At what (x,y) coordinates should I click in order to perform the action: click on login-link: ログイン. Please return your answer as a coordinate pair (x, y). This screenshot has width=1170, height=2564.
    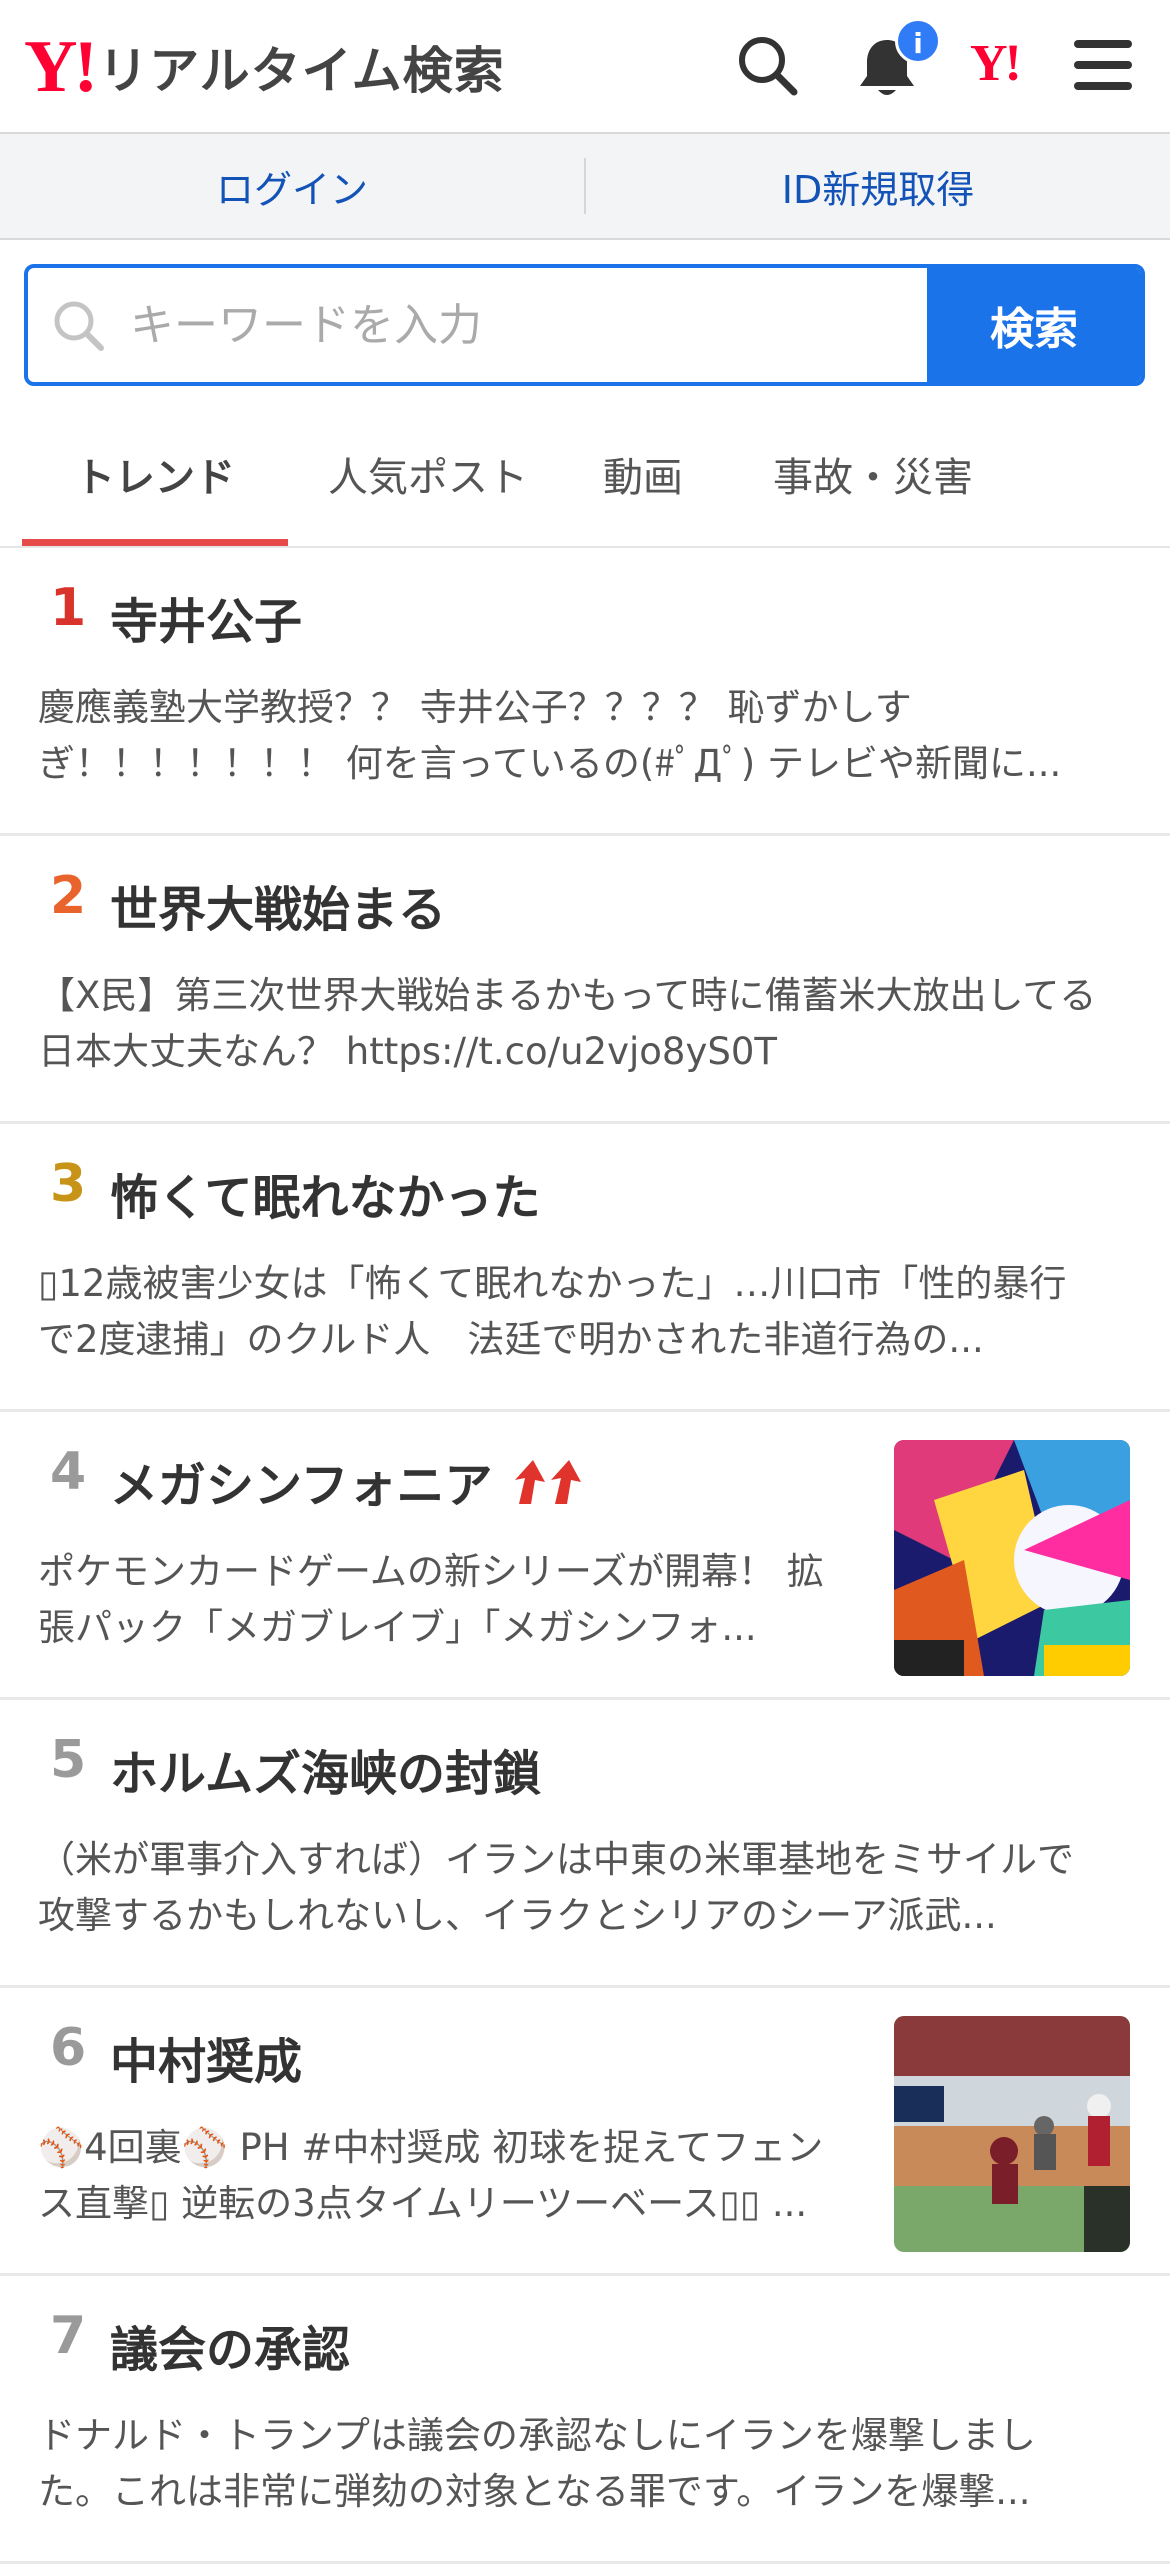
    Looking at the image, I should click on (292, 186).